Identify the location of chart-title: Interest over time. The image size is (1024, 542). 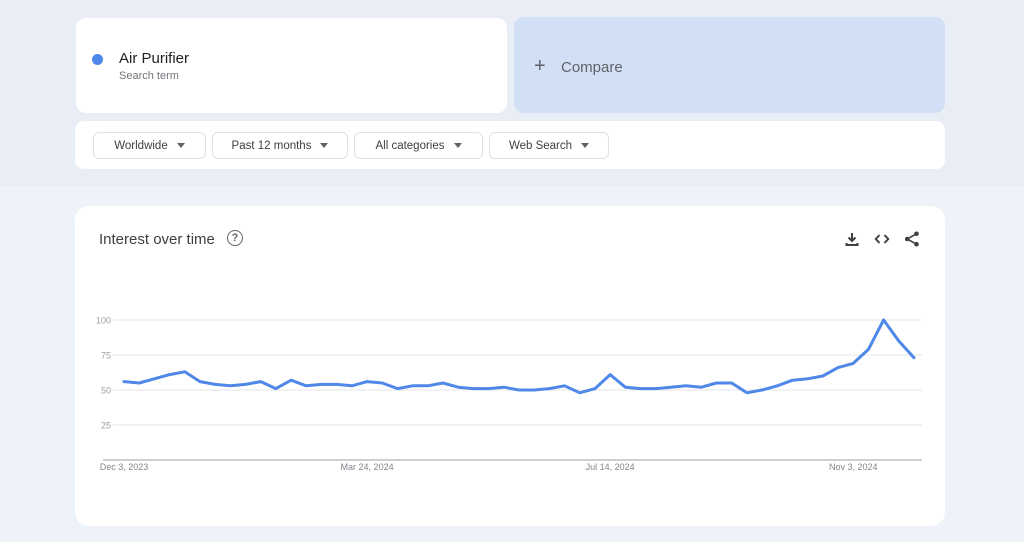
(157, 239).